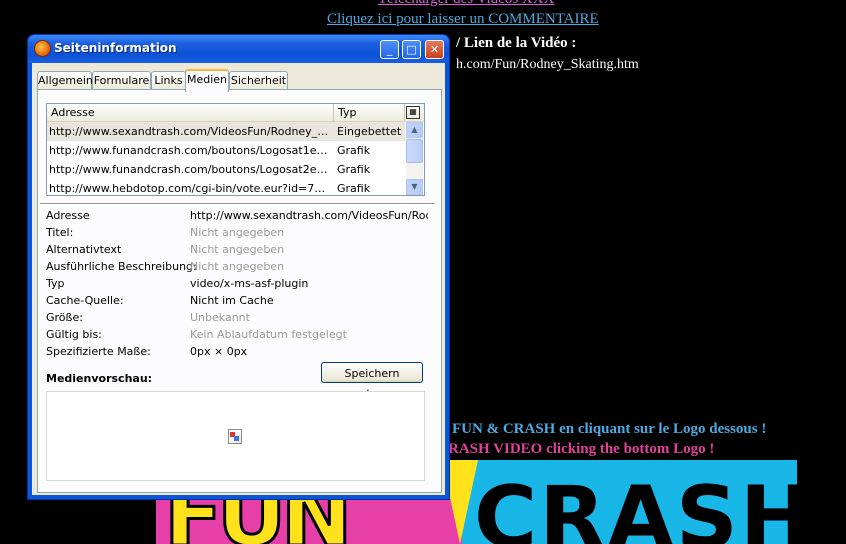 This screenshot has height=544, width=846. I want to click on media-preview, so click(235, 436).